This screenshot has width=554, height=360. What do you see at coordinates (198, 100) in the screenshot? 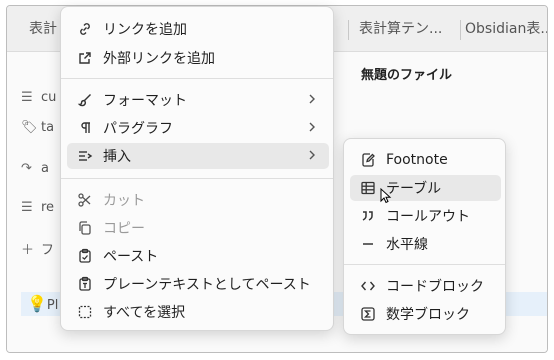
I see `menu-item-format: フォーマット` at bounding box center [198, 100].